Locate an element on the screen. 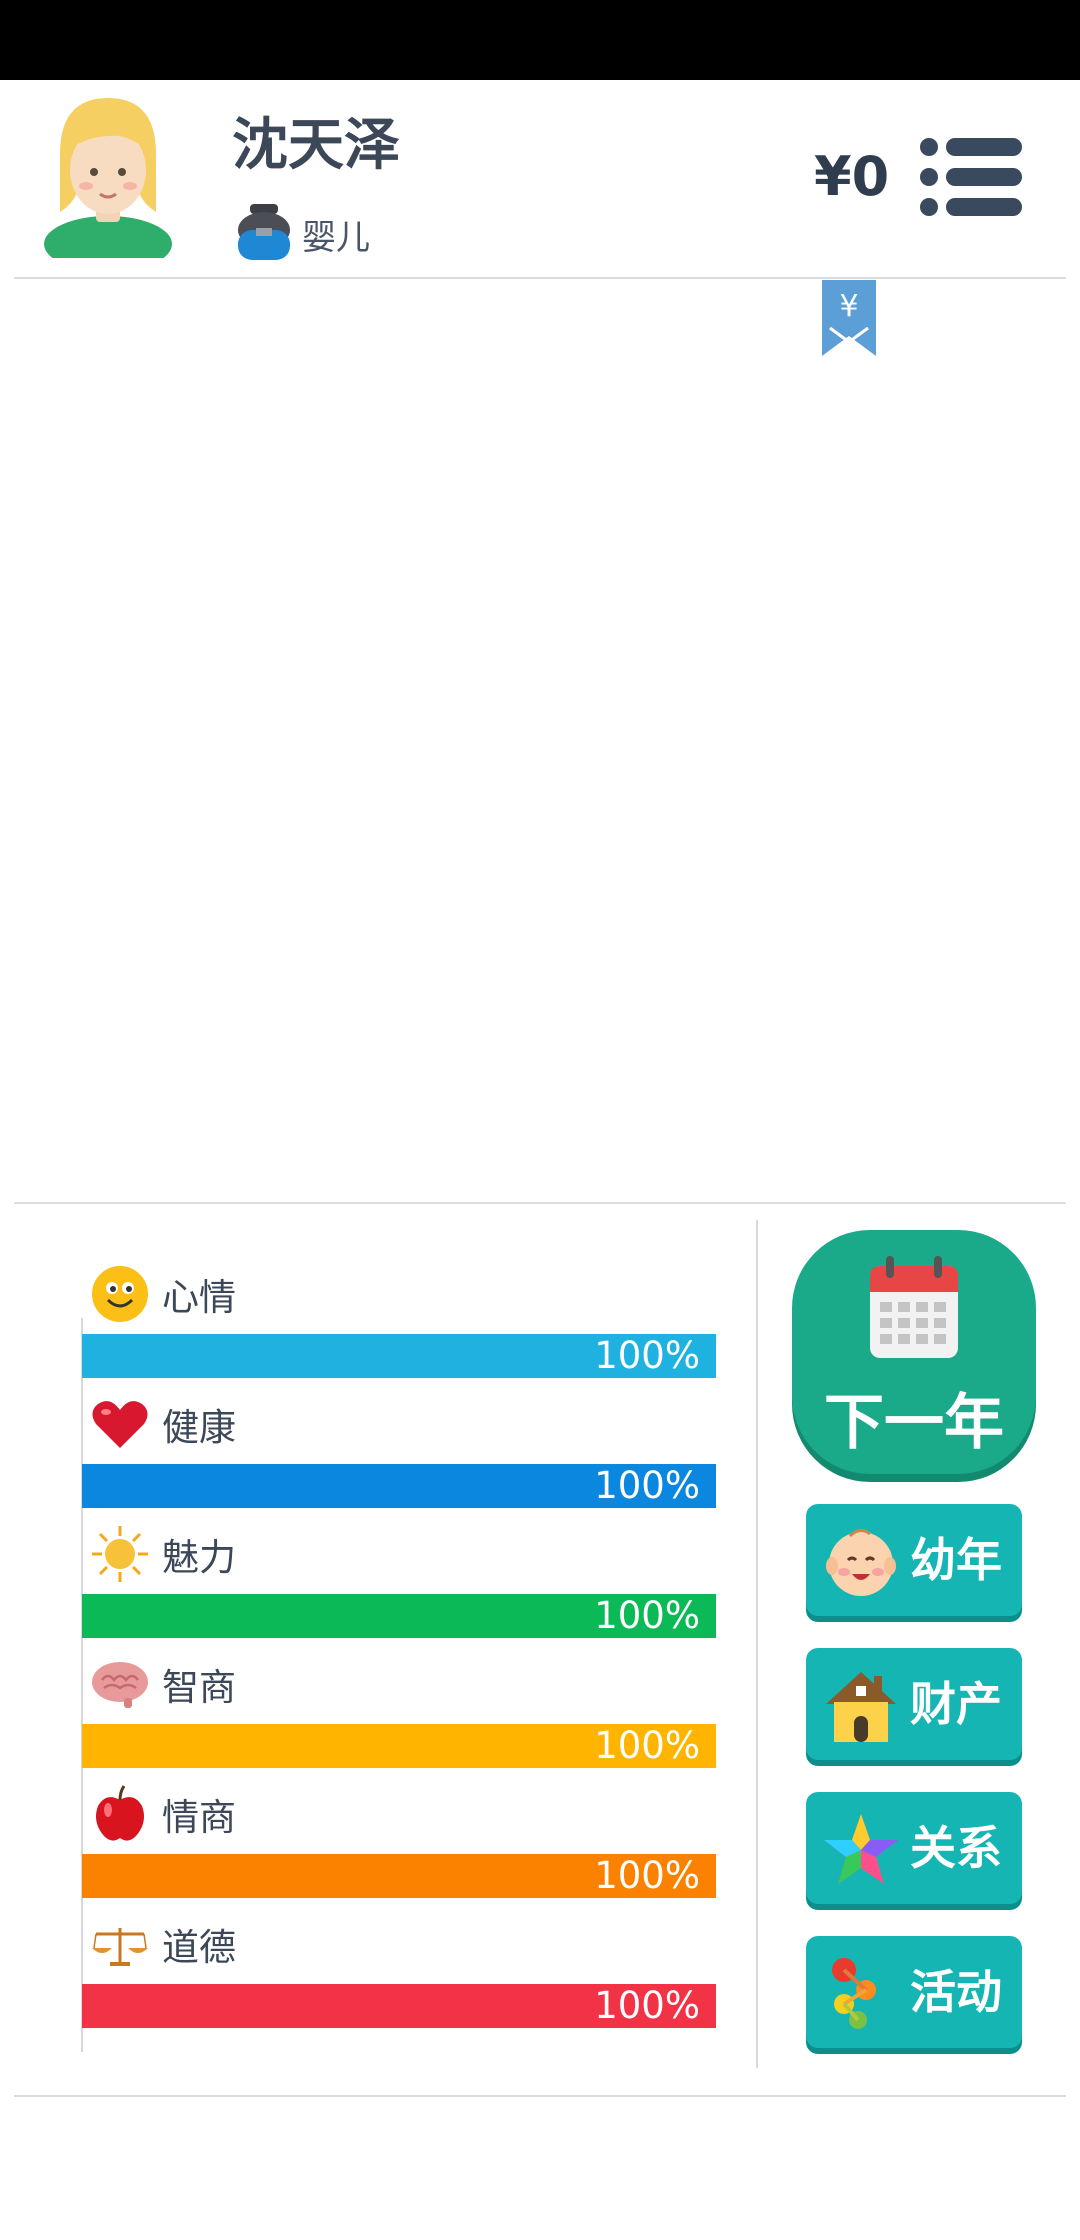 The image size is (1080, 2240). stat-label: 道德 is located at coordinates (199, 1947).